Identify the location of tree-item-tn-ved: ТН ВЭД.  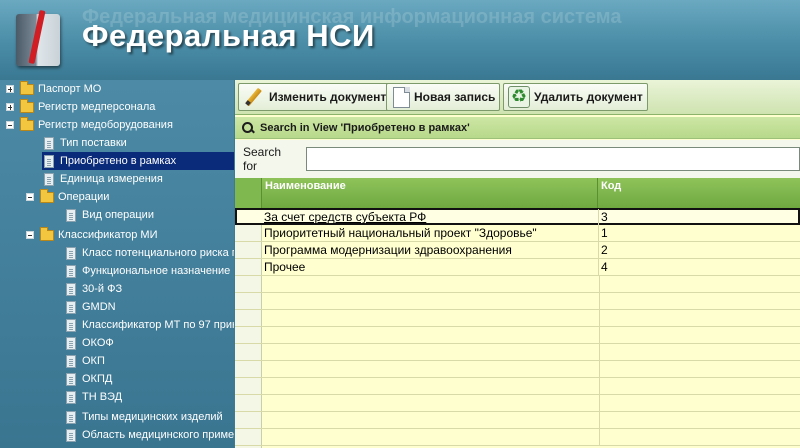
(94, 397).